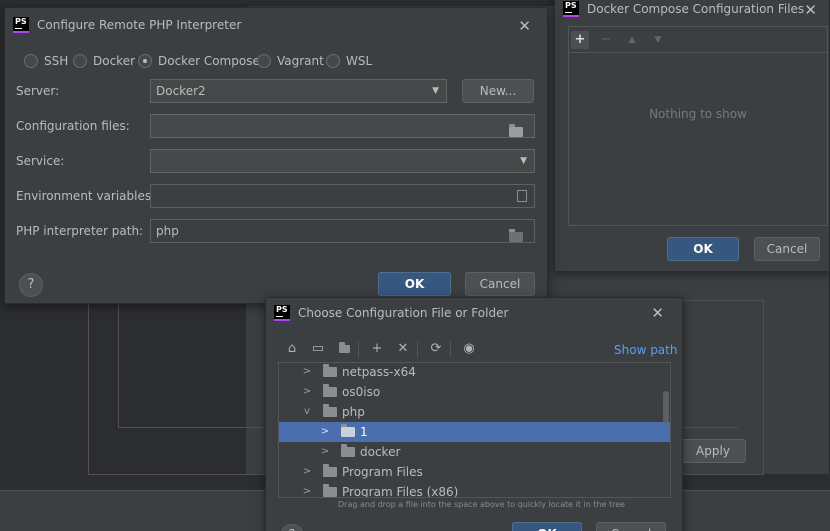 The width and height of the screenshot is (830, 531). Describe the element at coordinates (264, 61) in the screenshot. I see `radio-vagrant` at that location.